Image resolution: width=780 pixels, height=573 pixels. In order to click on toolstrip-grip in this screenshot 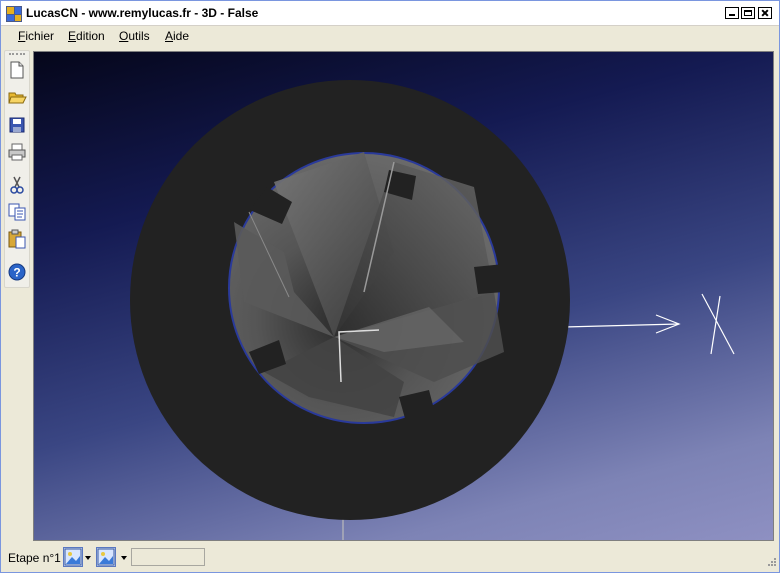, I will do `click(17, 55)`.